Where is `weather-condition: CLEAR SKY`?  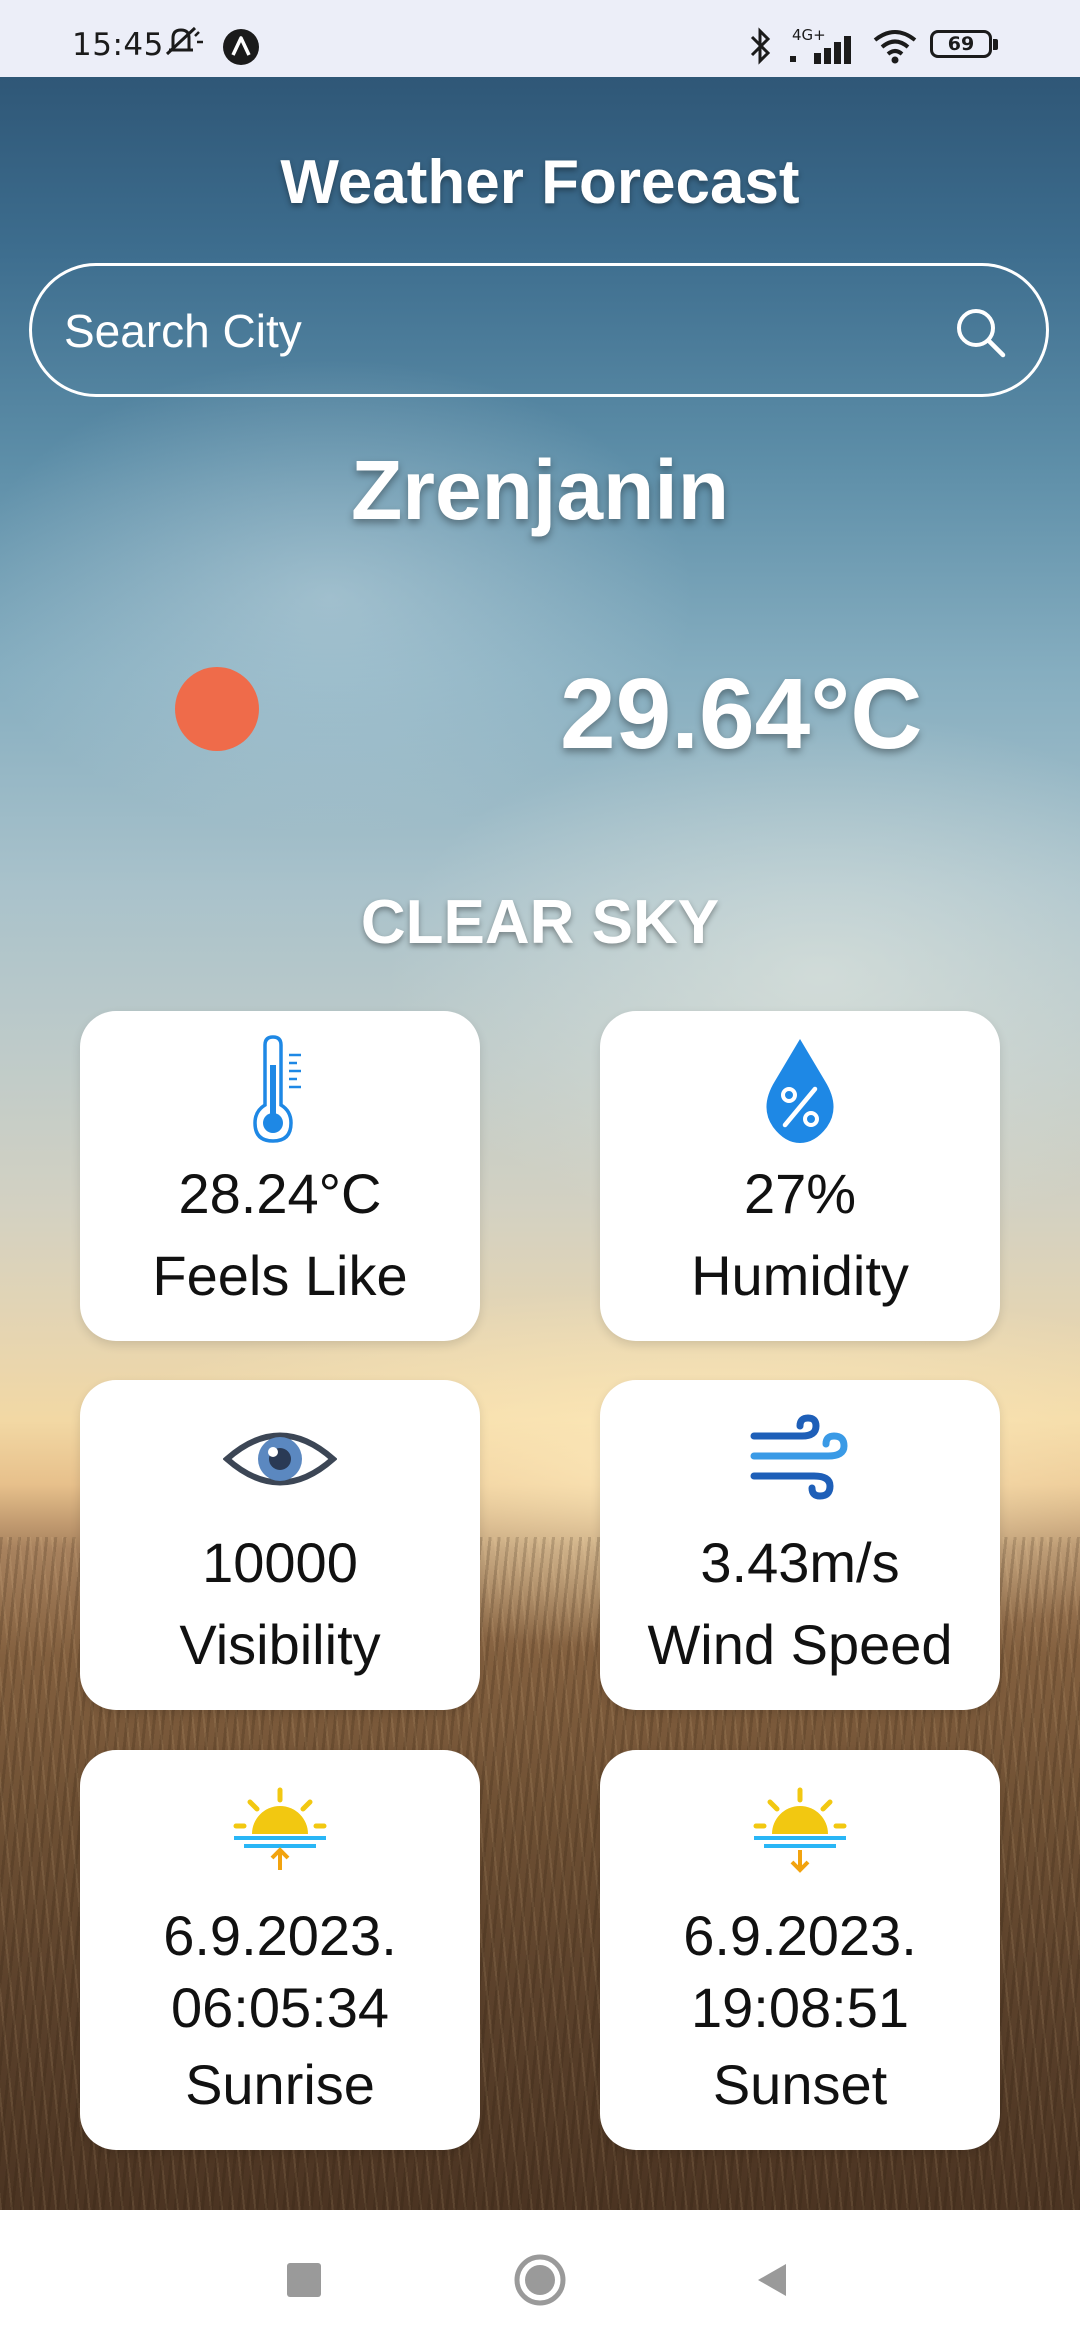
weather-condition: CLEAR SKY is located at coordinates (540, 922).